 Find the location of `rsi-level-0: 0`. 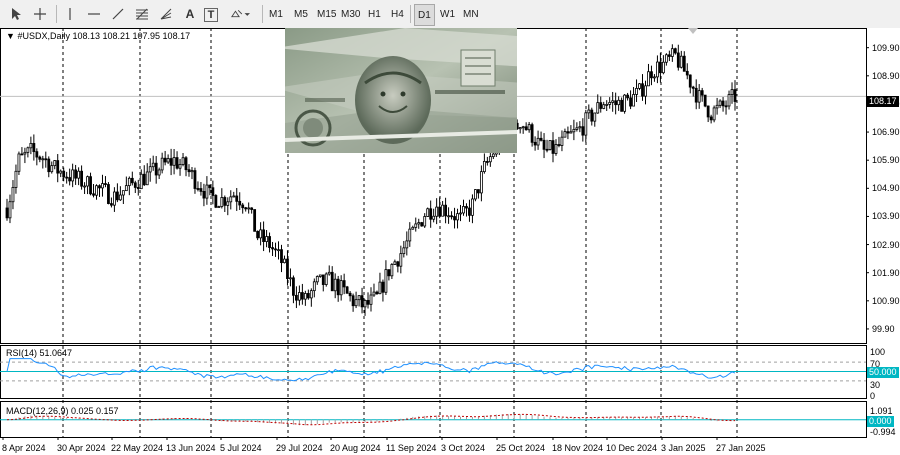

rsi-level-0: 0 is located at coordinates (873, 396).